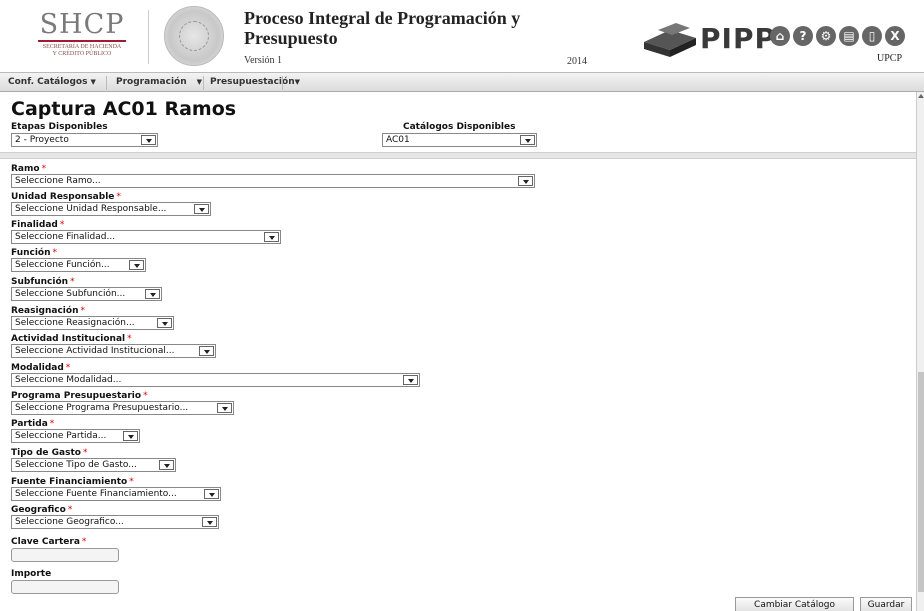 The image size is (924, 611). I want to click on shcp-logo-text: SHCP, so click(82, 24).